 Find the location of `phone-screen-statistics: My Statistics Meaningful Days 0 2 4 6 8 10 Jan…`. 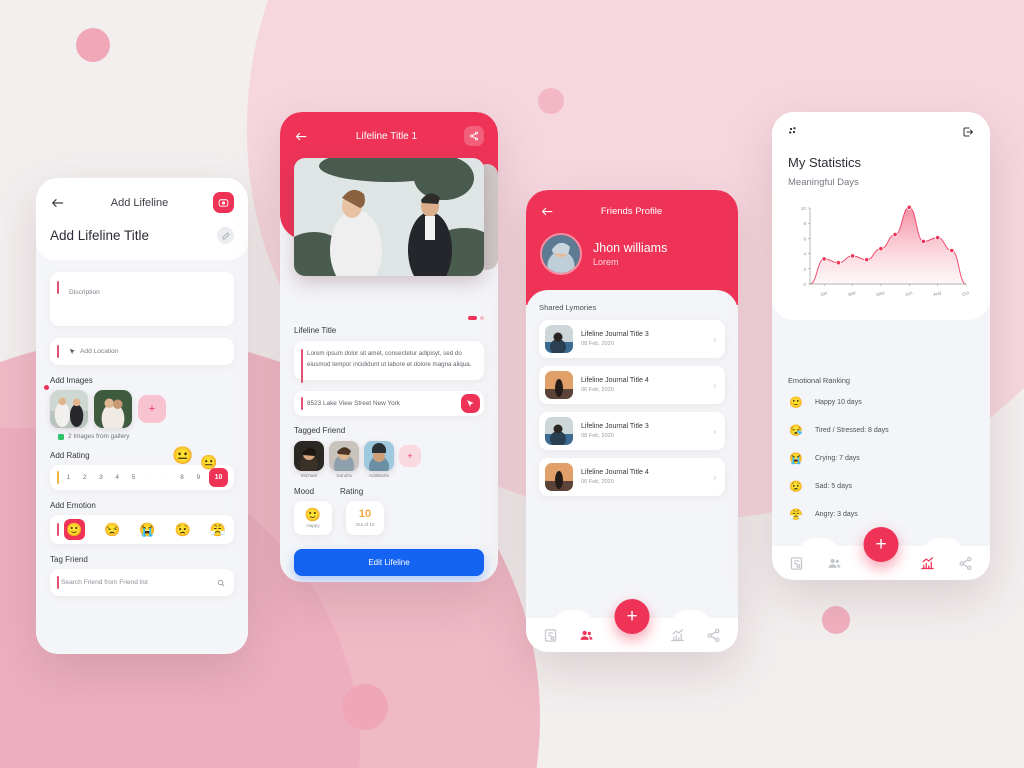

phone-screen-statistics: My Statistics Meaningful Days 0 2 4 6 8 10 Jan… is located at coordinates (881, 346).